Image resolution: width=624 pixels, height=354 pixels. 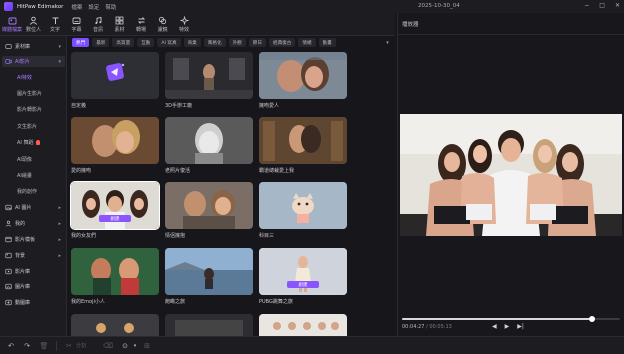 I want to click on category-tab: 最新, so click(x=101, y=42).